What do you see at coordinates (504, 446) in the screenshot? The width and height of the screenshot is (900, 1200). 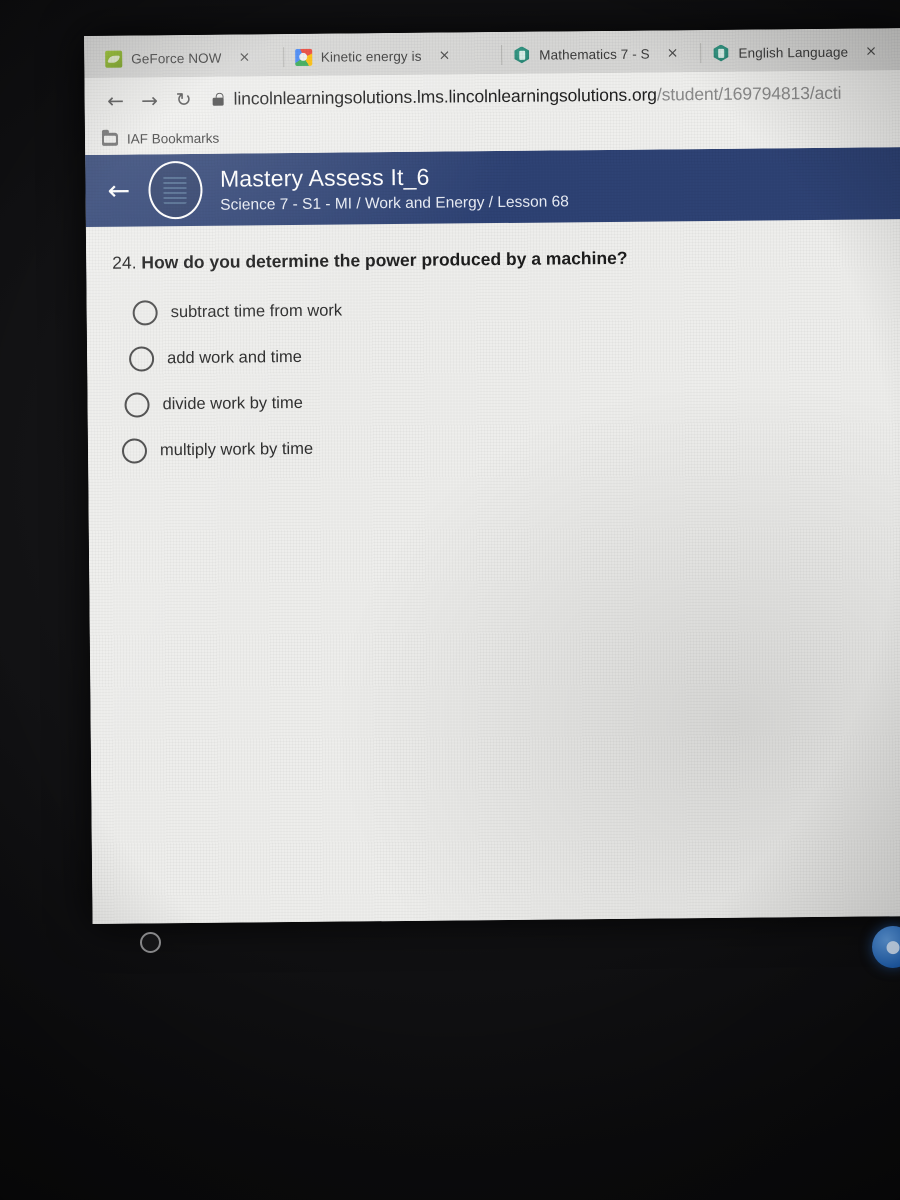 I see `answer-option: multiply work by time` at bounding box center [504, 446].